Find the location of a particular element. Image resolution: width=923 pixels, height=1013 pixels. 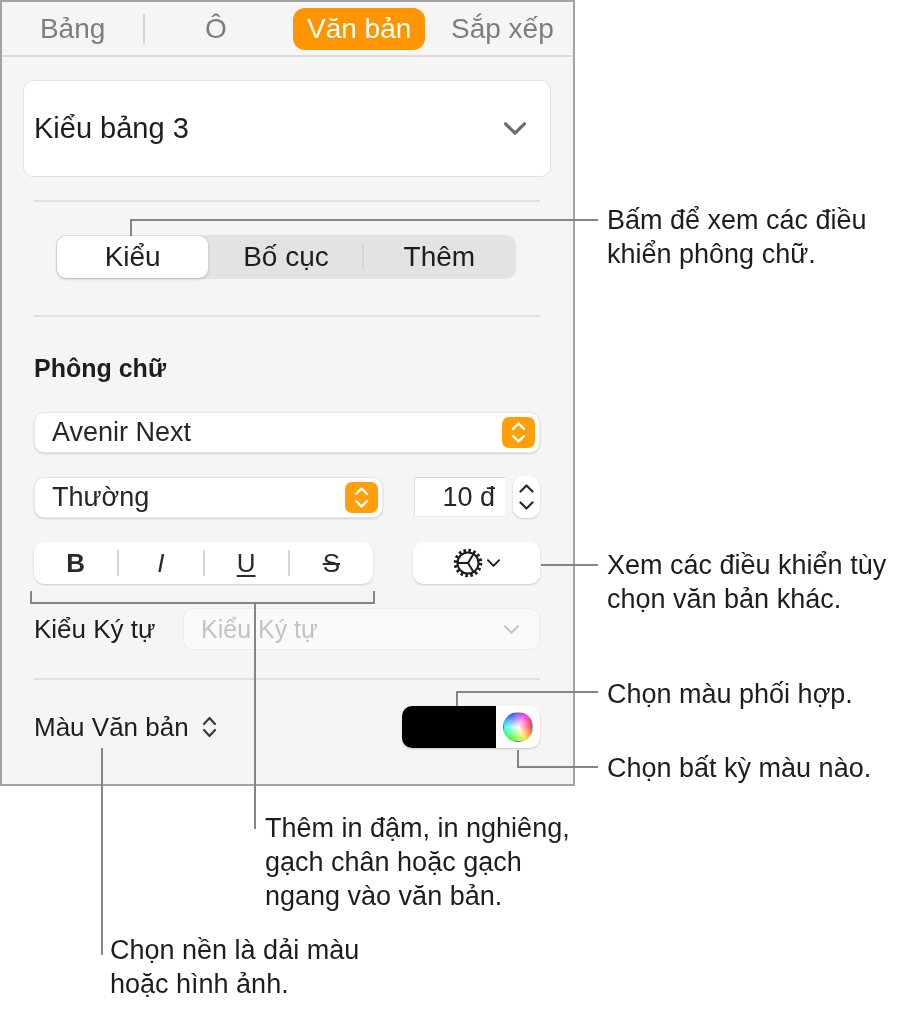

italic-button: I is located at coordinates (161, 563).